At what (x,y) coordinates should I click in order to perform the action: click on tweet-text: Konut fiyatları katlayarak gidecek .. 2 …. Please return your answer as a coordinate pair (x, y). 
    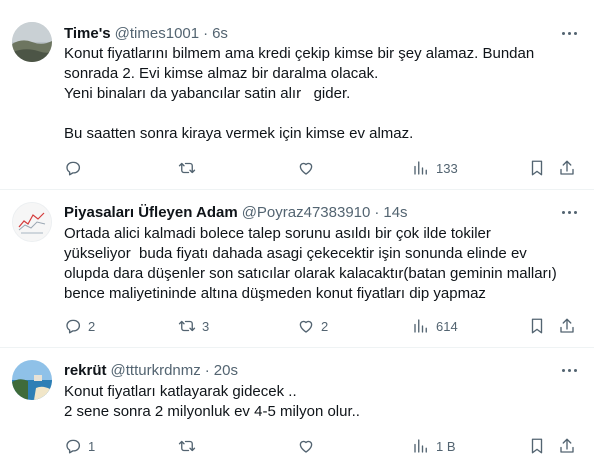
    Looking at the image, I should click on (322, 402).